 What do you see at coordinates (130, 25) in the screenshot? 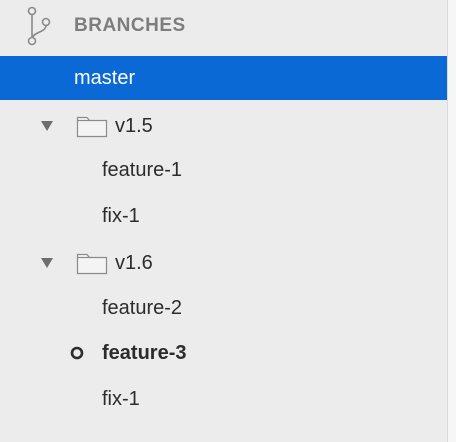
I see `section-title: BRANCHES` at bounding box center [130, 25].